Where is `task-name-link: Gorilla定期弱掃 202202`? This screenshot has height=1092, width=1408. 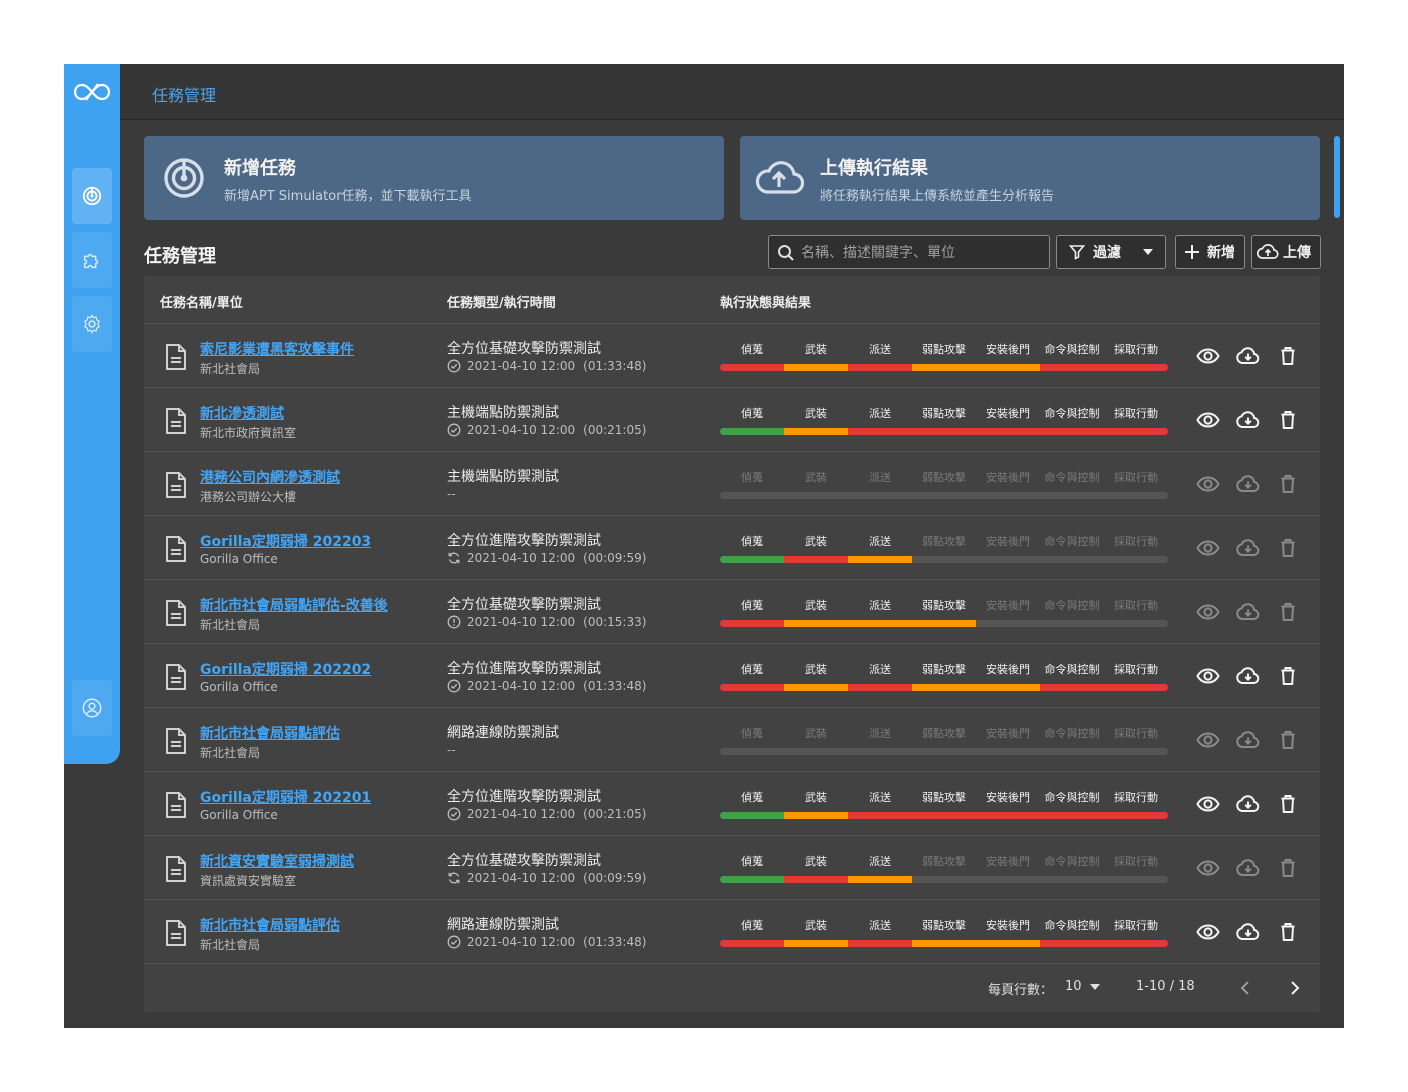 task-name-link: Gorilla定期弱掃 202202 is located at coordinates (285, 669).